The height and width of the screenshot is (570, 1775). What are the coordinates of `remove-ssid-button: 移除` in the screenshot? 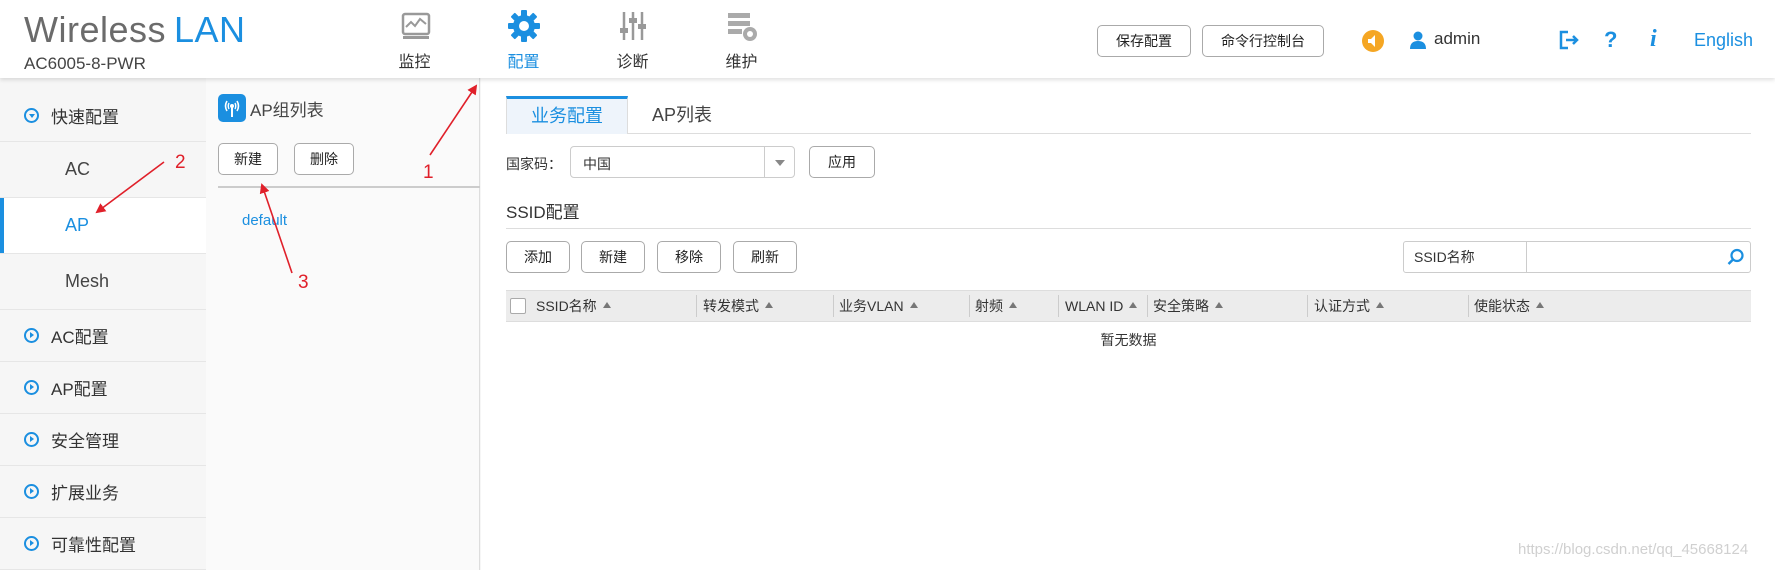 It's located at (689, 257).